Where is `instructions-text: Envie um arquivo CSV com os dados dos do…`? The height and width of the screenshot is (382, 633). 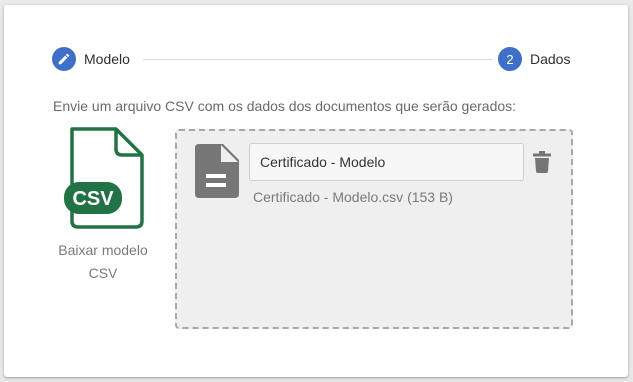 instructions-text: Envie um arquivo CSV com os dados dos do… is located at coordinates (285, 106).